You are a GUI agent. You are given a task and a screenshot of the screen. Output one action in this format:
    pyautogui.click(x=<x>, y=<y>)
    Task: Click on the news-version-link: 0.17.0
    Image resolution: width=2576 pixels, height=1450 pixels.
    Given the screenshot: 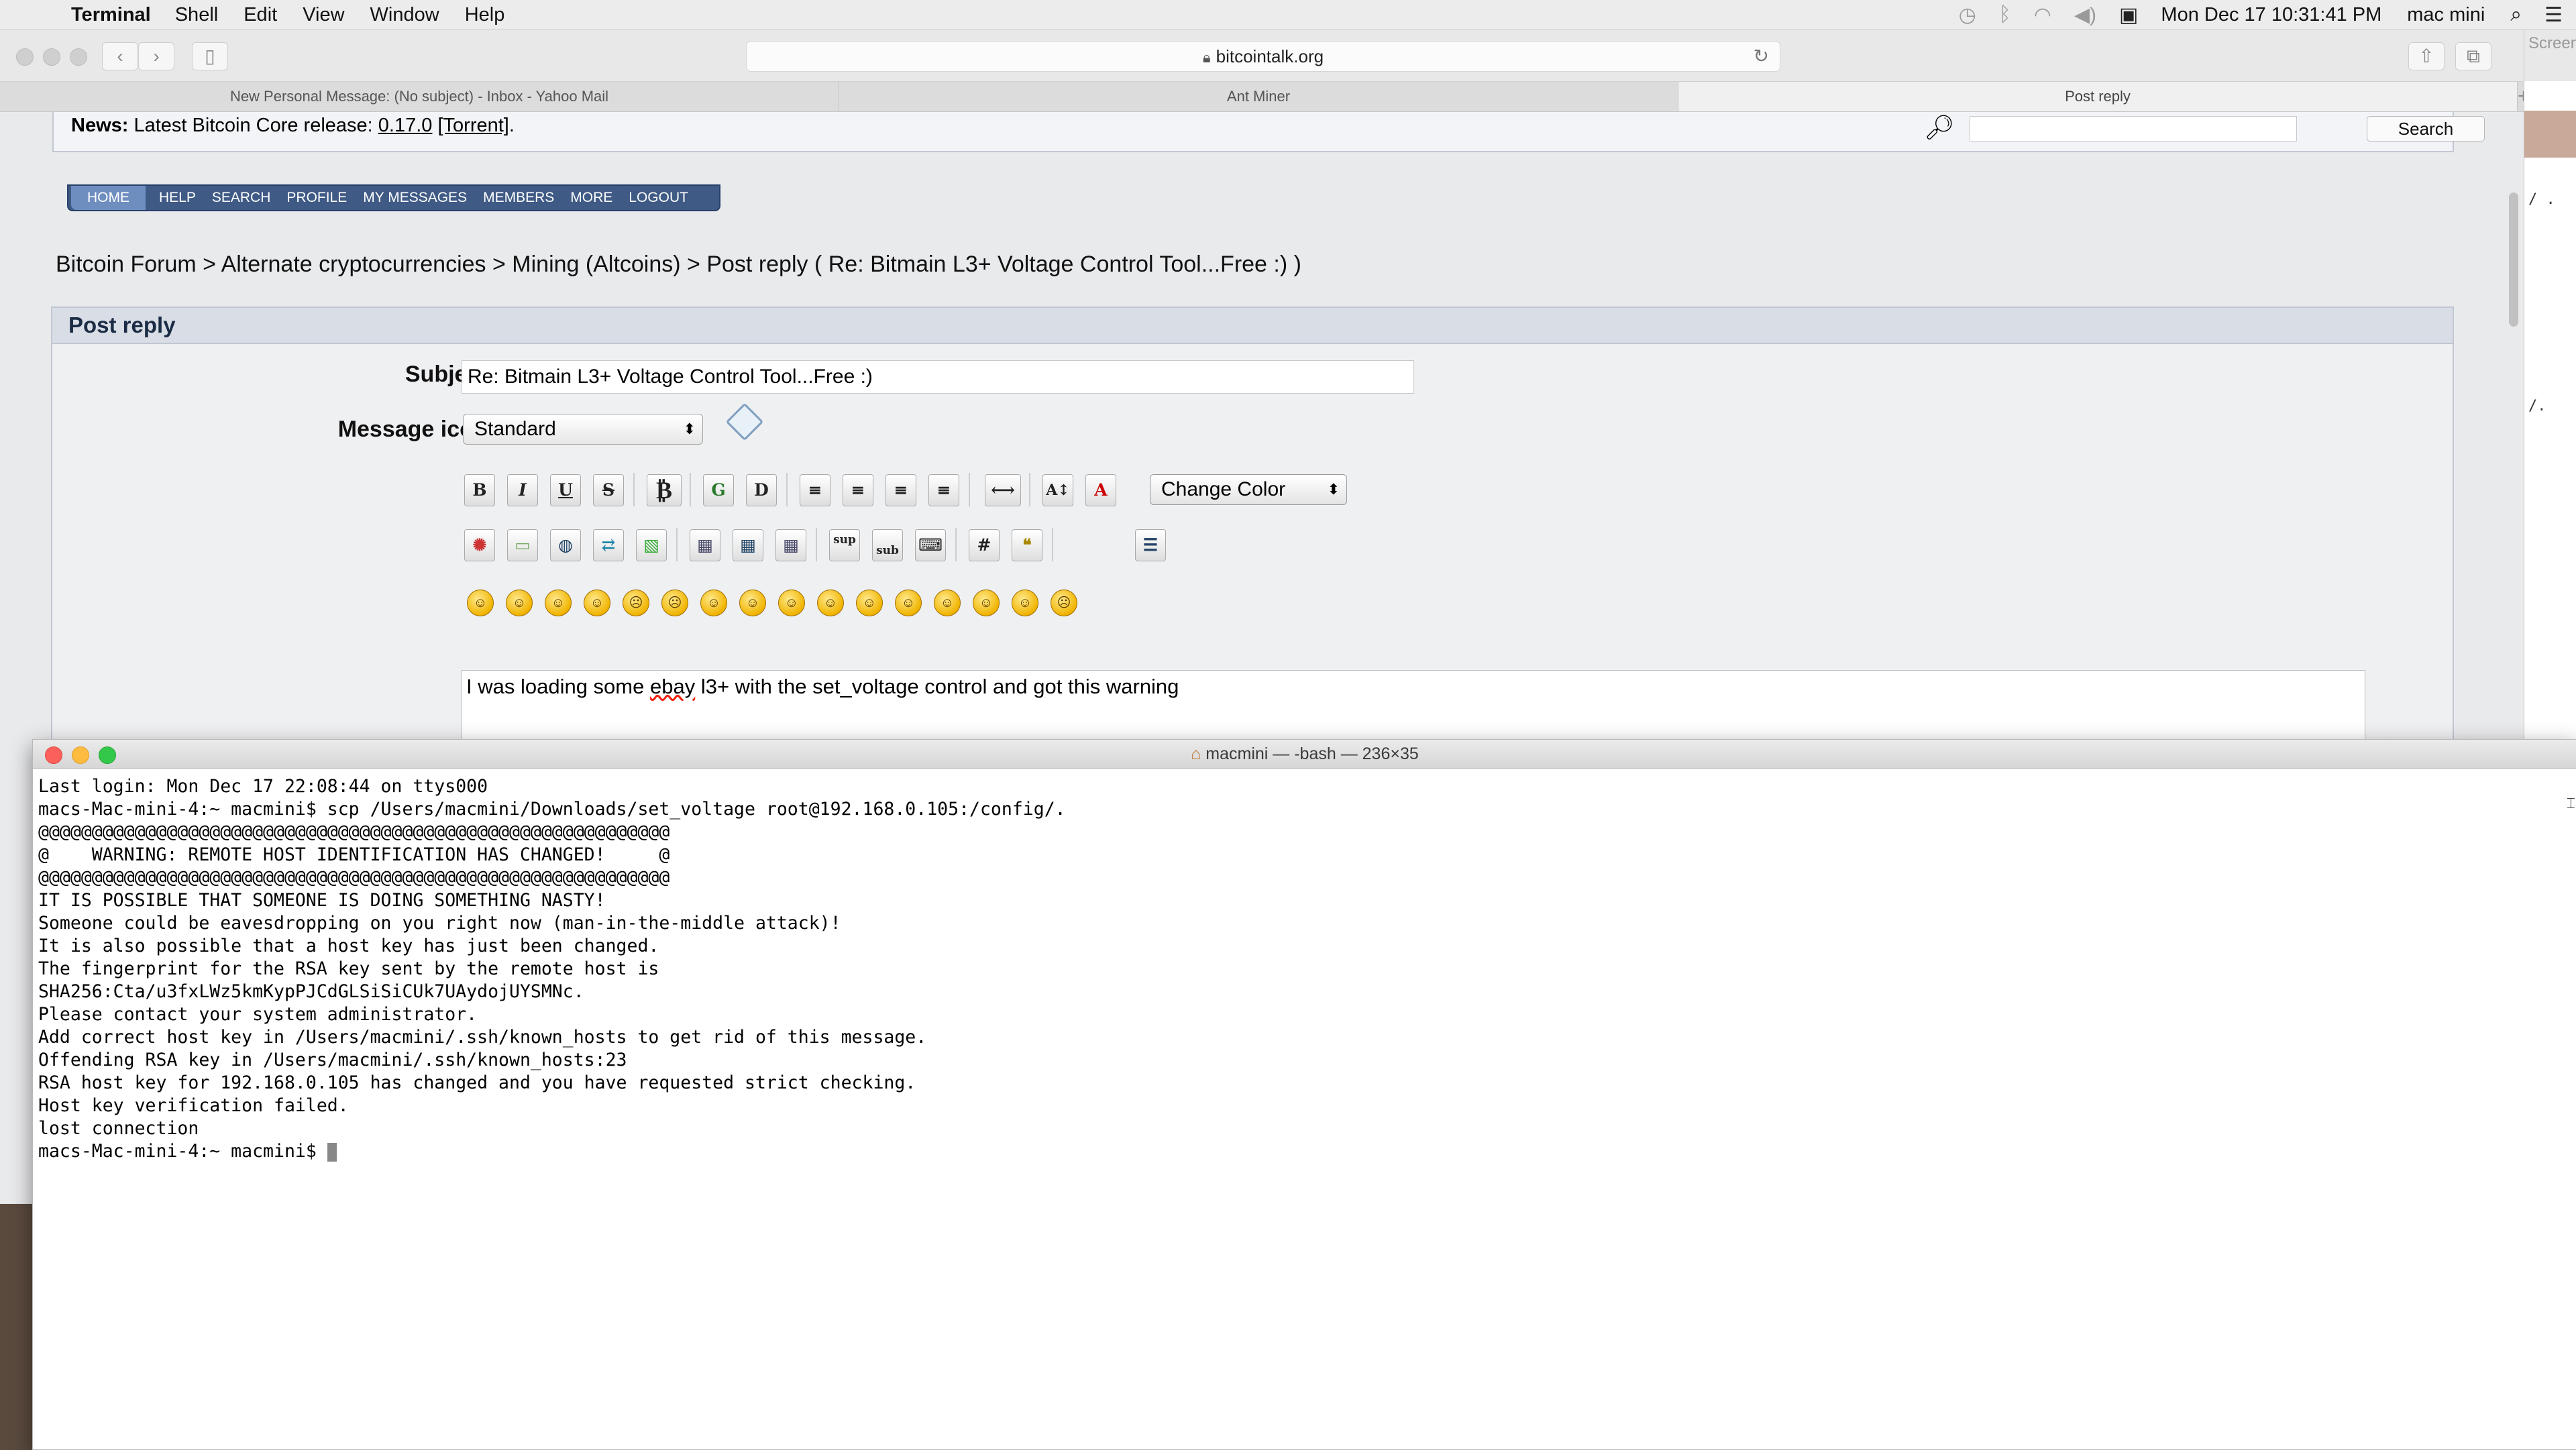 What is the action you would take?
    pyautogui.click(x=405, y=125)
    